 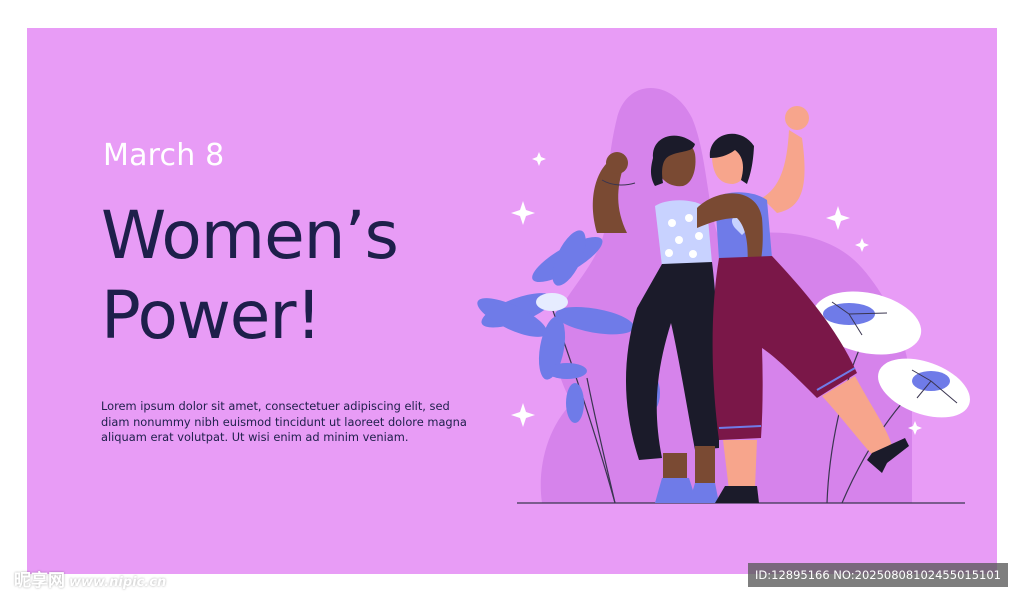 What do you see at coordinates (118, 582) in the screenshot?
I see `watermark-url: www.nipic.cn` at bounding box center [118, 582].